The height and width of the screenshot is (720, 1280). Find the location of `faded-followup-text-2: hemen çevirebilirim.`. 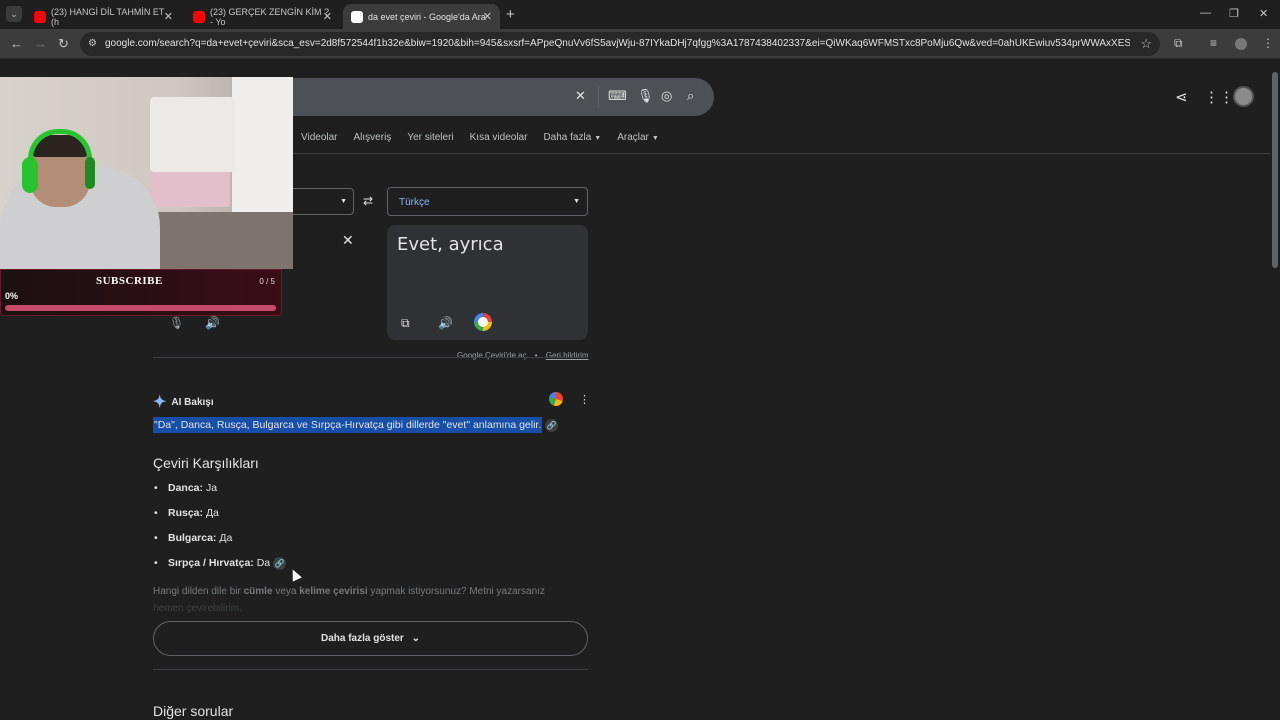

faded-followup-text-2: hemen çevirebilirim. is located at coordinates (197, 608).